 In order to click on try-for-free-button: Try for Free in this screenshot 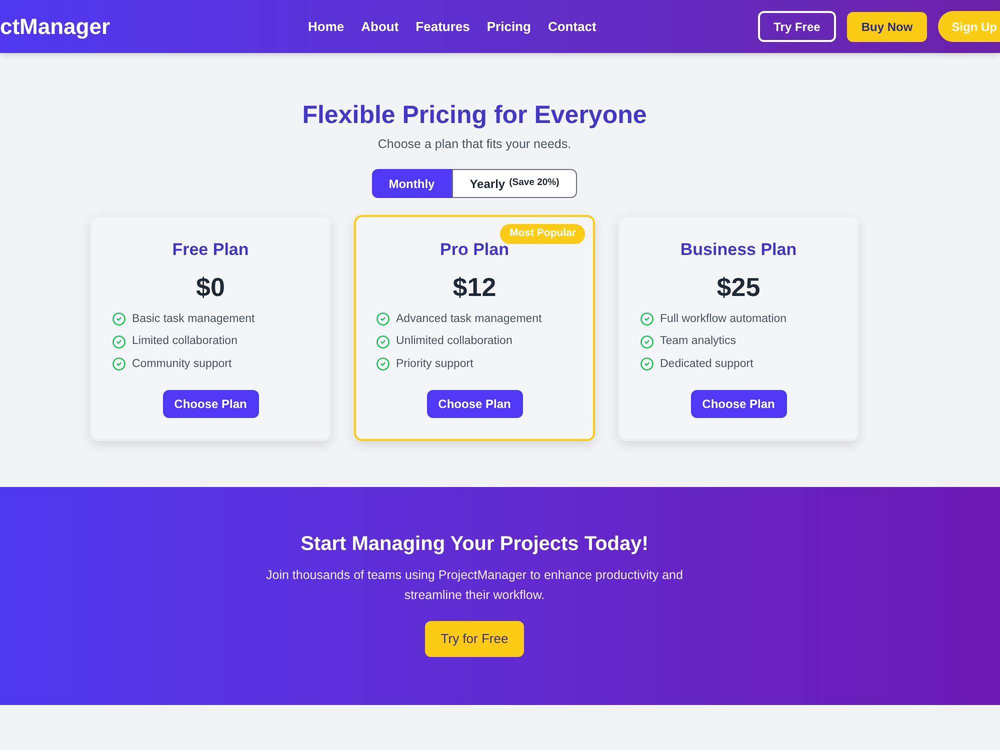, I will do `click(474, 639)`.